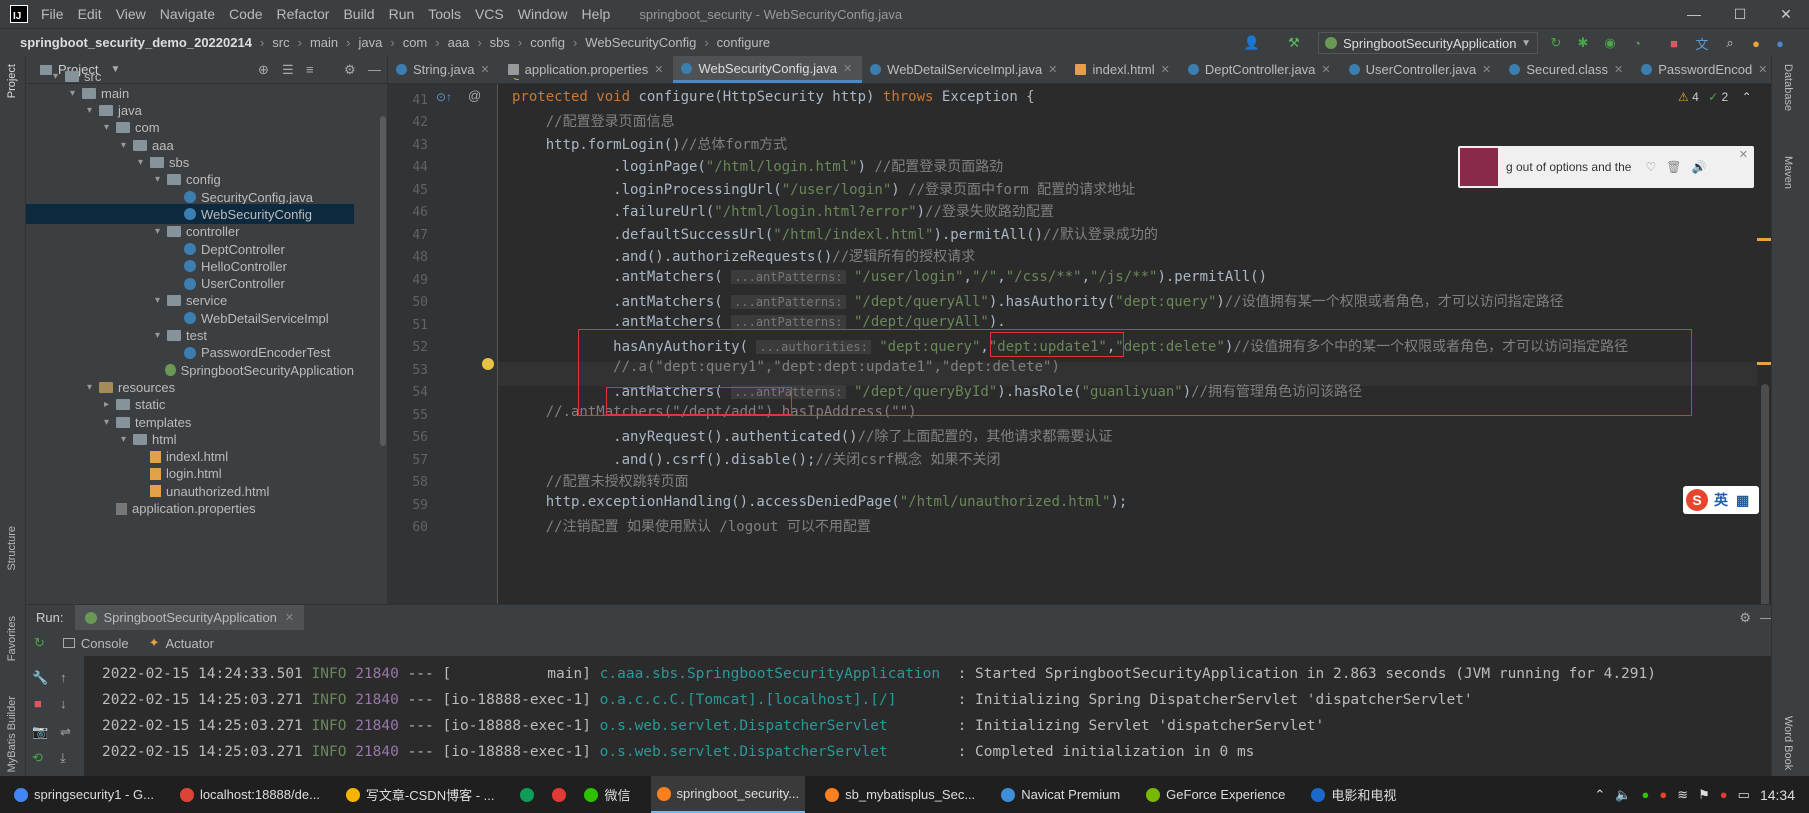  I want to click on trash-icon: 🗑, so click(1673, 167).